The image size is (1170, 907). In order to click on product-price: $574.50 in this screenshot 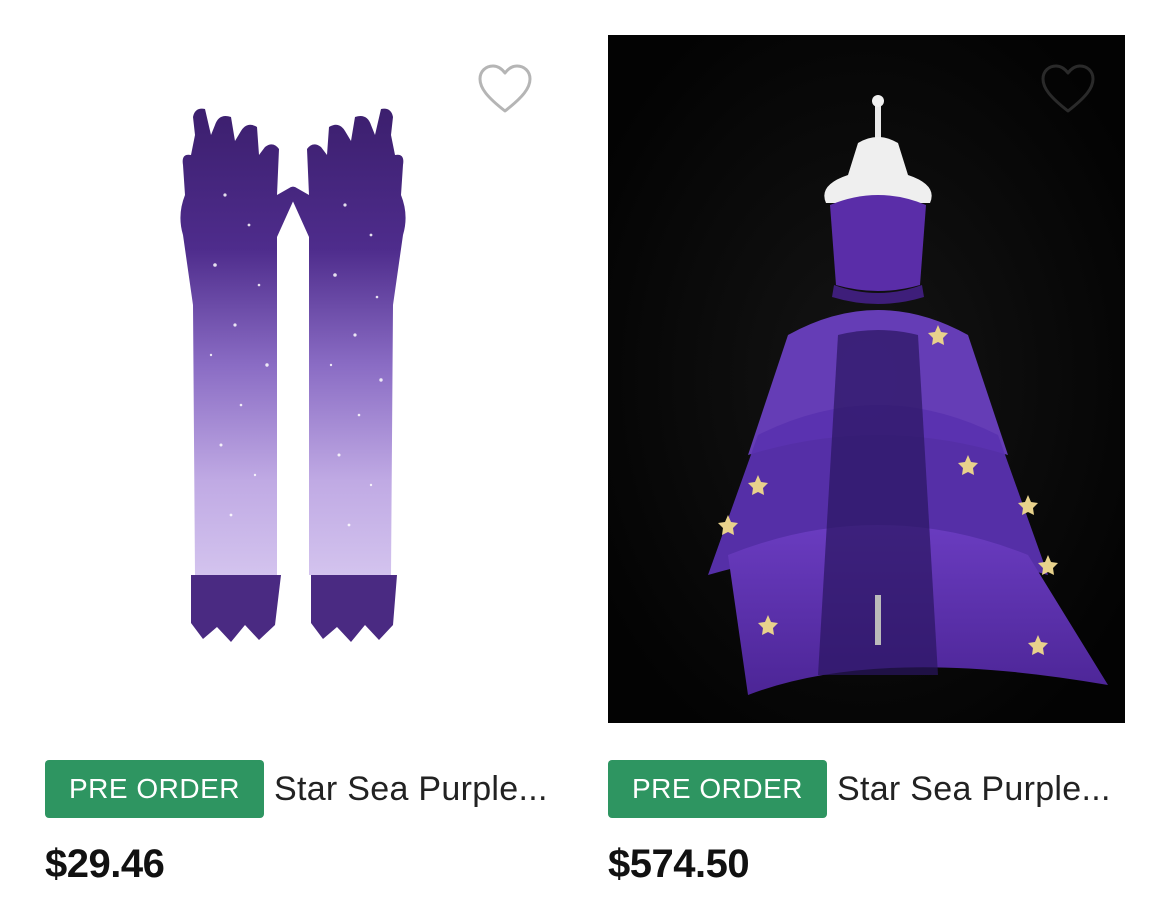, I will do `click(679, 864)`.